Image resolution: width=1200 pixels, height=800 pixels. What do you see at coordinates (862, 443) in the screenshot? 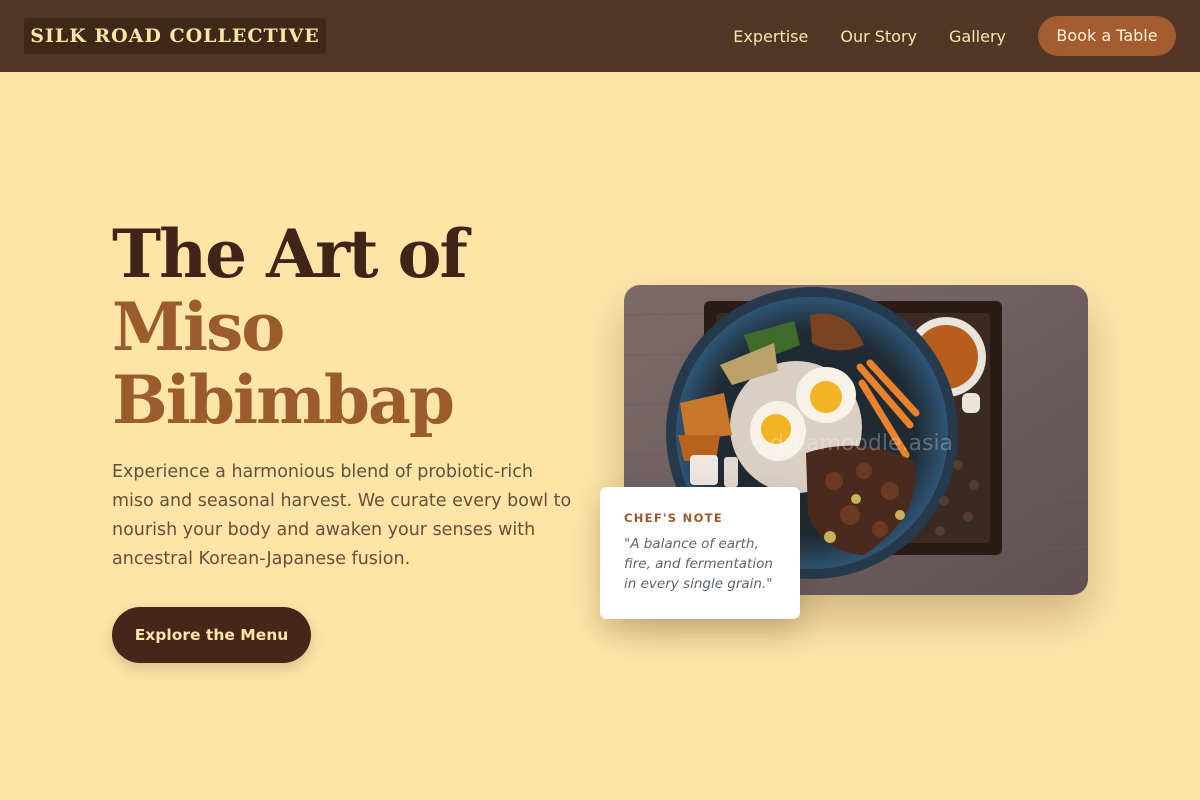
I see `image-watermark: dreamoodle.asia` at bounding box center [862, 443].